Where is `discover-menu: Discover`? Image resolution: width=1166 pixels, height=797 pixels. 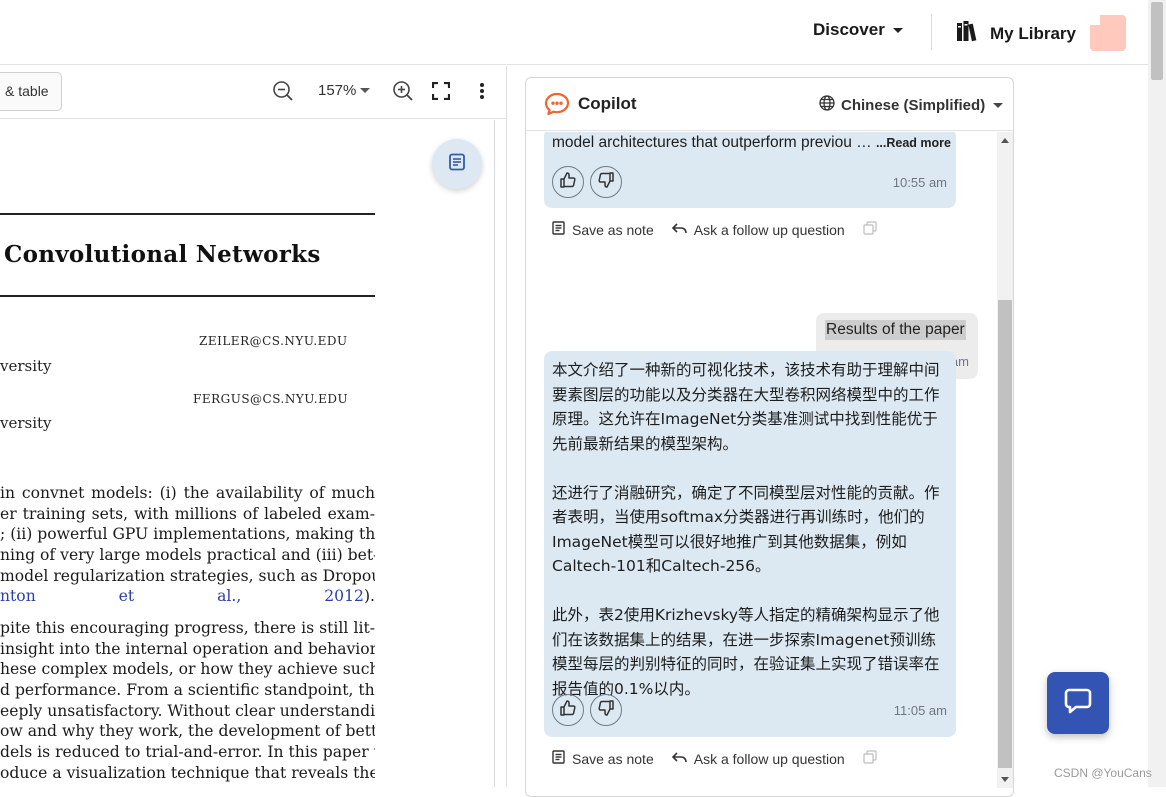
discover-menu: Discover is located at coordinates (858, 30).